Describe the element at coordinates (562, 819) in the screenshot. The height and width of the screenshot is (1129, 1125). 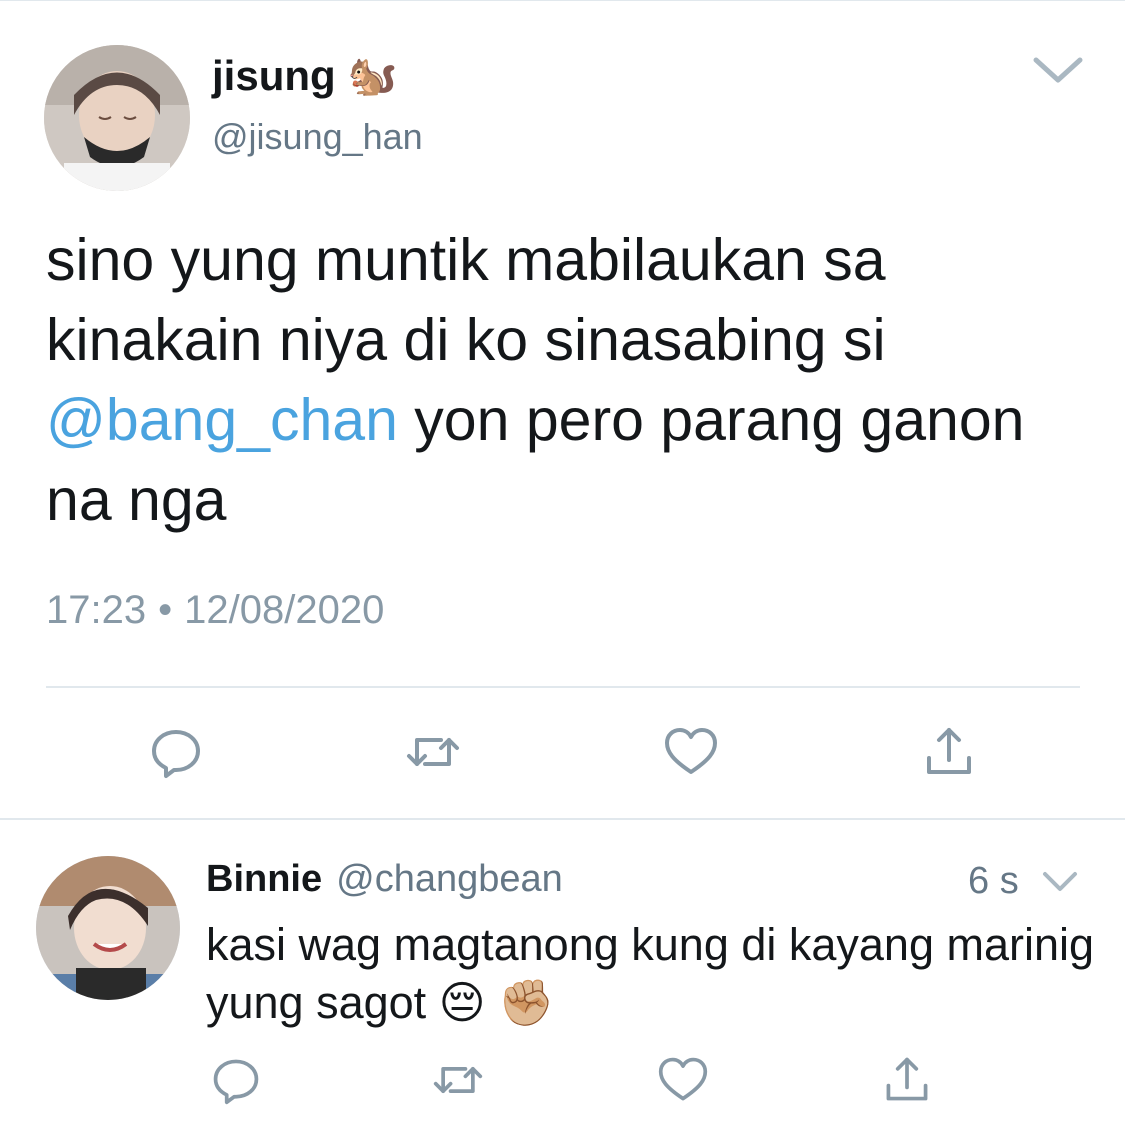
I see `section-divider` at that location.